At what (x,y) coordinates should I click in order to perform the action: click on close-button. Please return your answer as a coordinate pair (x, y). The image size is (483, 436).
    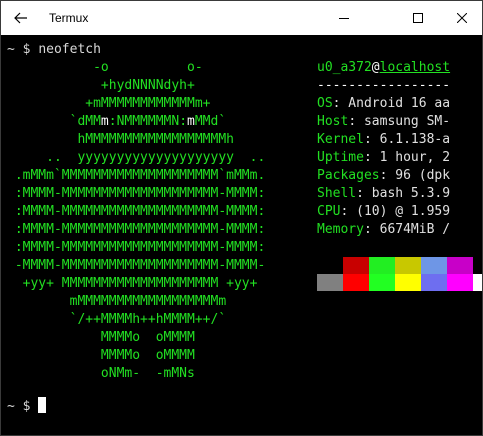
    Looking at the image, I should click on (462, 18).